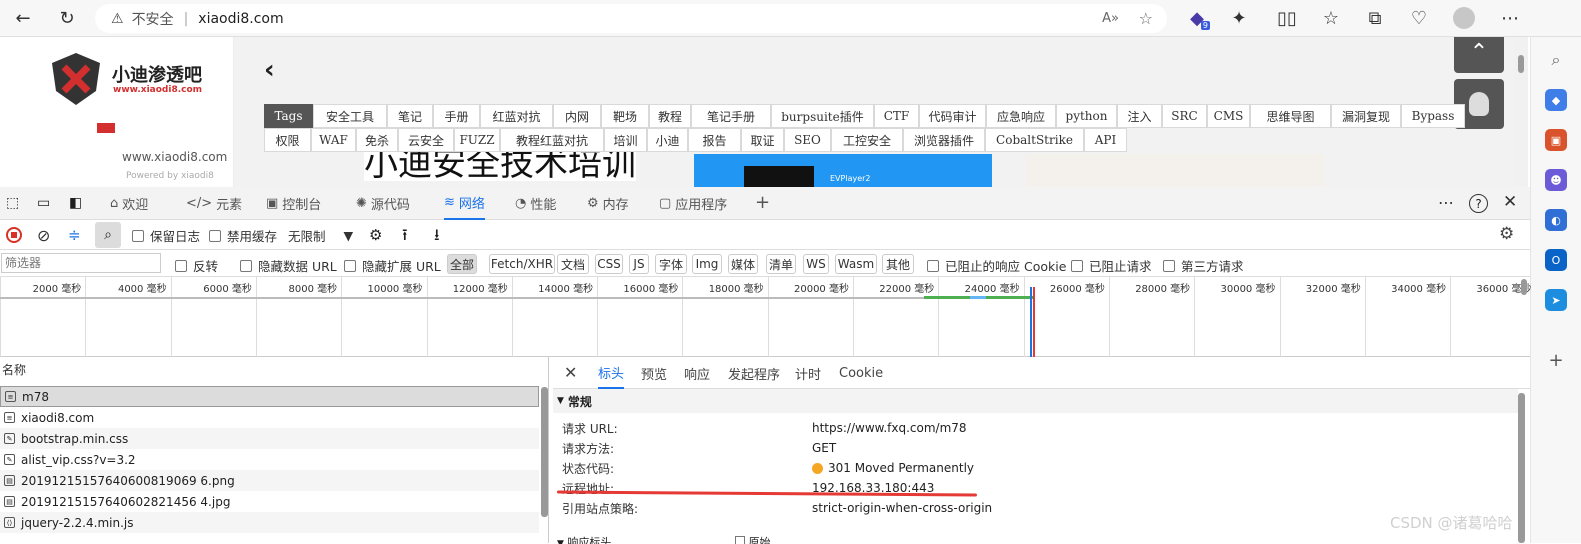 This screenshot has width=1581, height=544. What do you see at coordinates (889, 428) in the screenshot?
I see `header-value: https://www.fxq.com/m78` at bounding box center [889, 428].